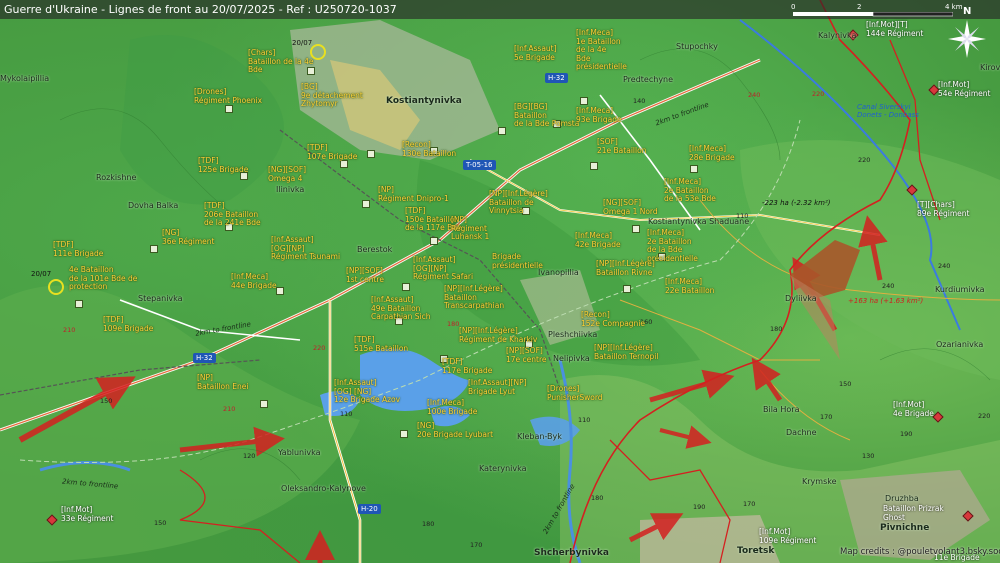 The image size is (1000, 563). What do you see at coordinates (153, 205) in the screenshot?
I see `place-label: Dovha Balka` at bounding box center [153, 205].